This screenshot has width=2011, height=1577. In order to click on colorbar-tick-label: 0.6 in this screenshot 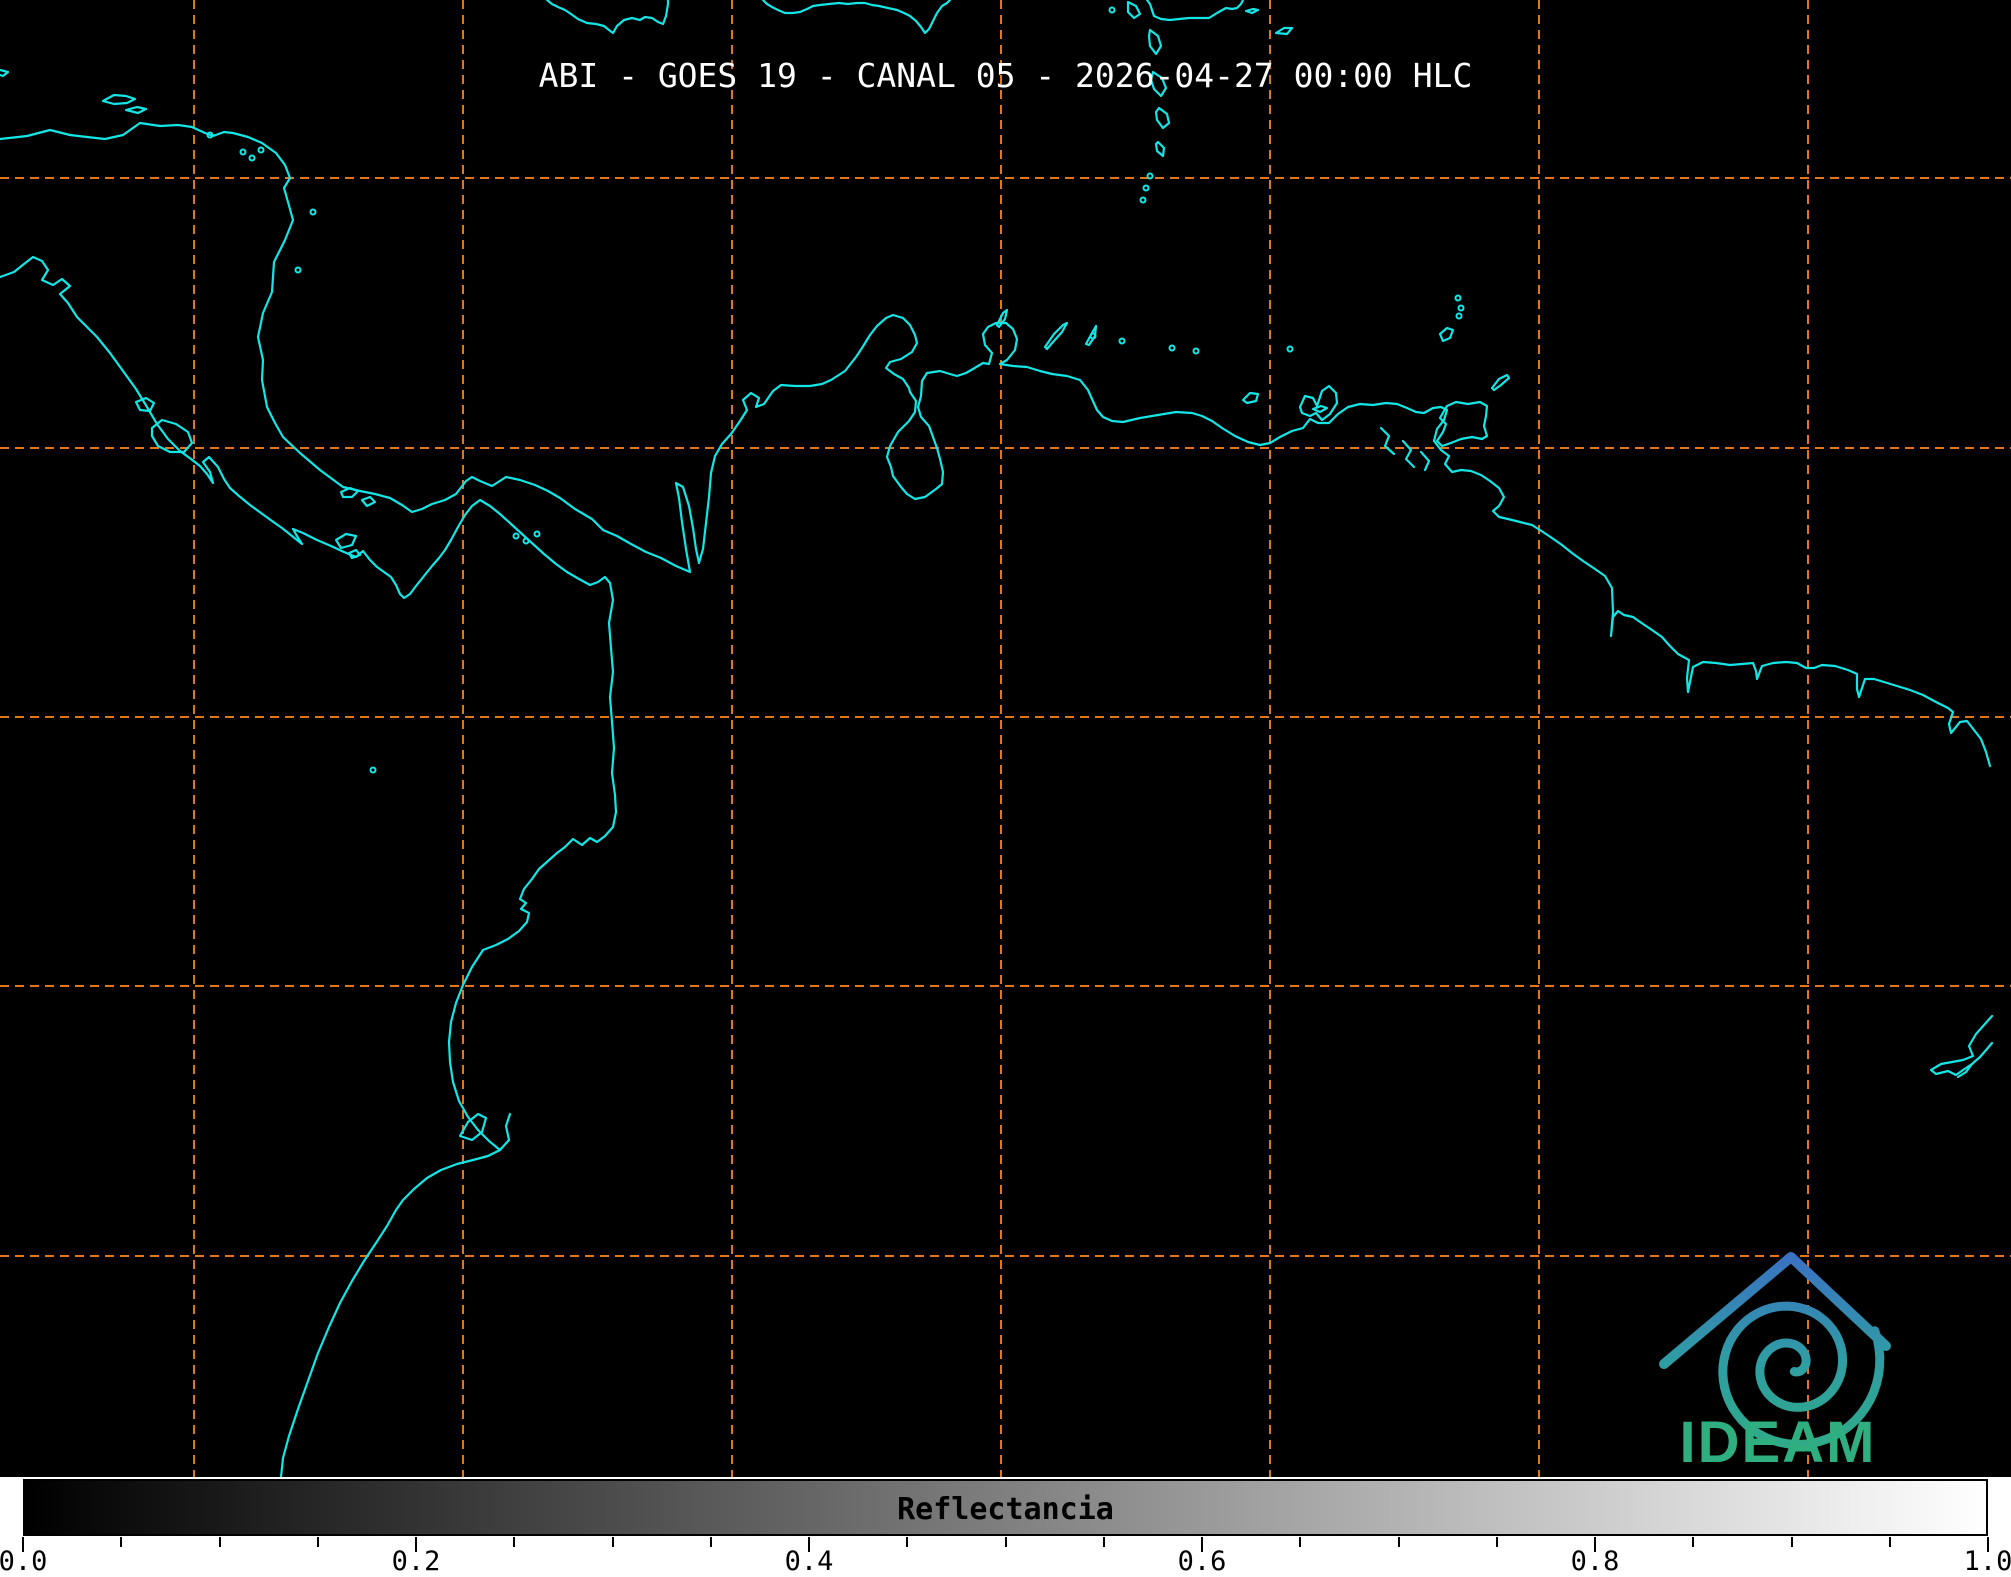, I will do `click(1202, 1561)`.